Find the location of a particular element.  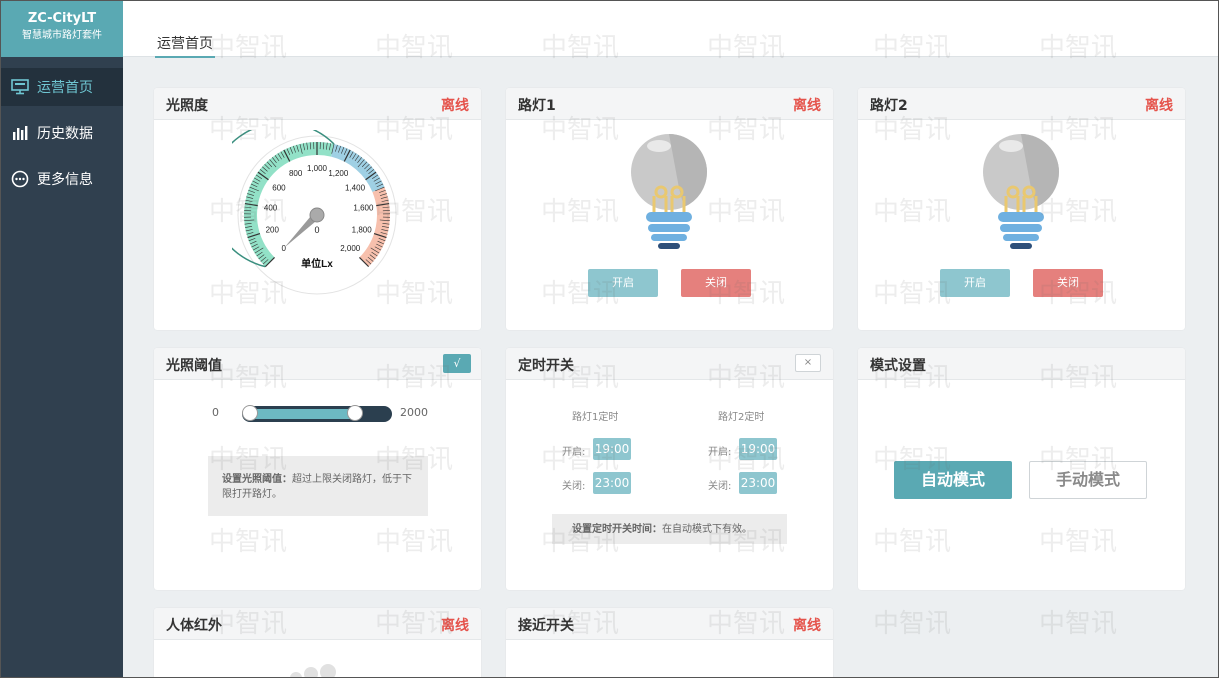

lamp1-timer-heading: 路灯1定时 is located at coordinates (595, 417).